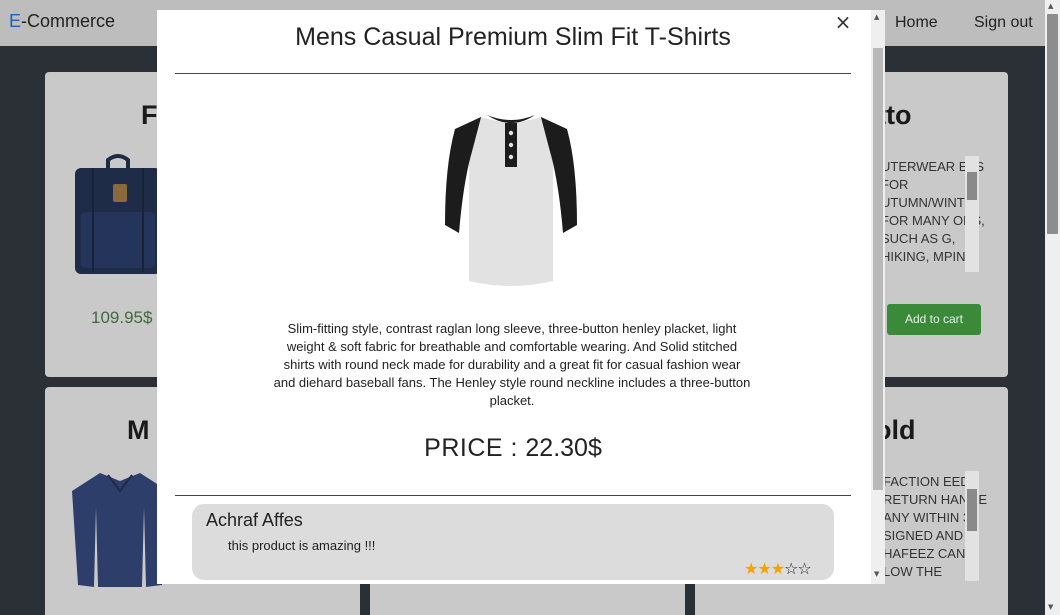 The width and height of the screenshot is (1060, 615). I want to click on nav-sign-out-link: Sign out, so click(1003, 23).